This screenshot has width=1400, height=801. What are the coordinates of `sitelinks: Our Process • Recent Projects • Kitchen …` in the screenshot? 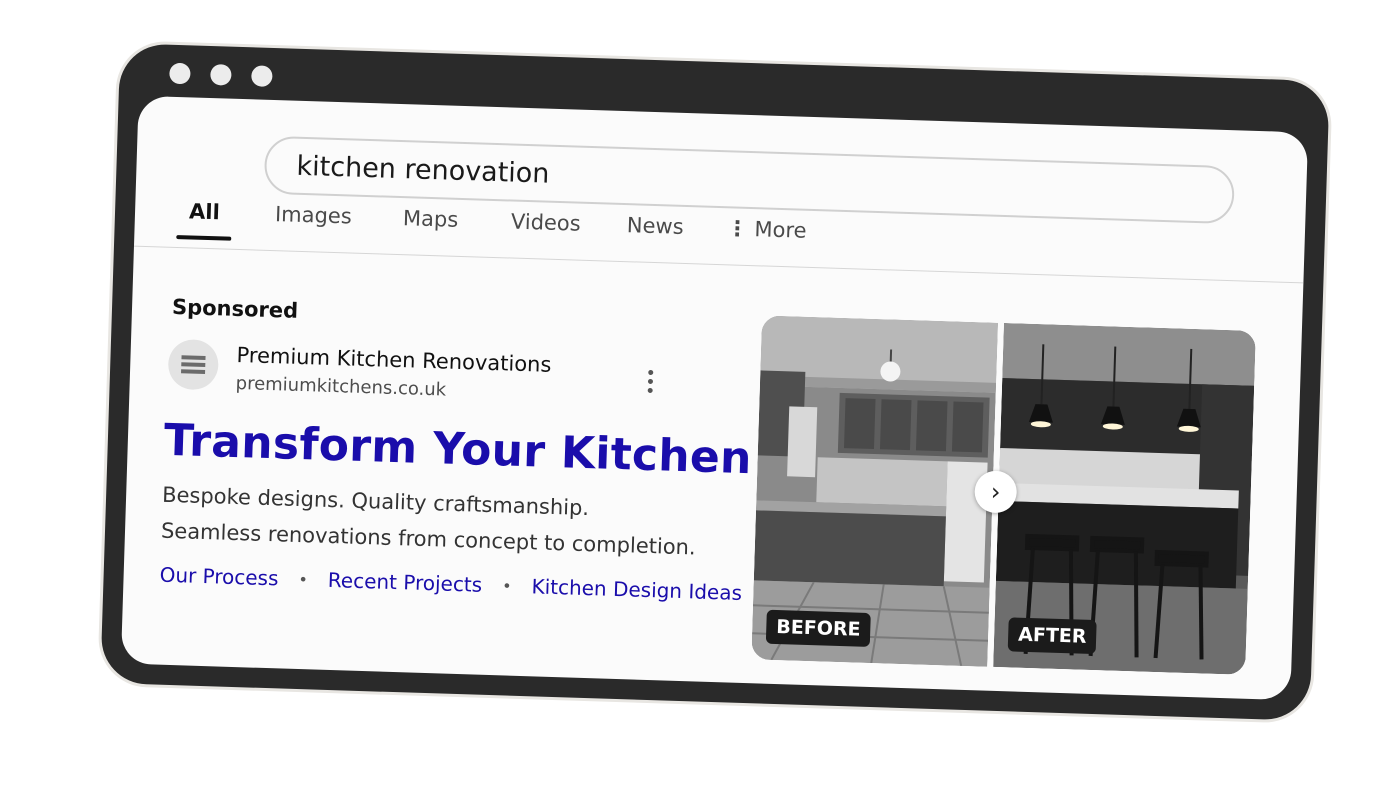 It's located at (450, 584).